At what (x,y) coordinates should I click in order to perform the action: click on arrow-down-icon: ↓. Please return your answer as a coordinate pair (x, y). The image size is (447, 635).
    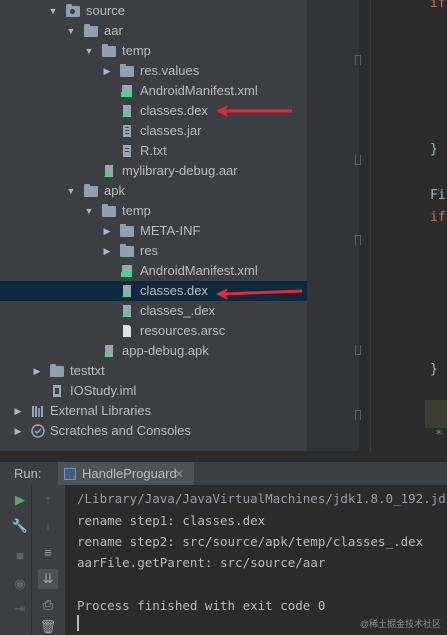
    Looking at the image, I should click on (48, 526).